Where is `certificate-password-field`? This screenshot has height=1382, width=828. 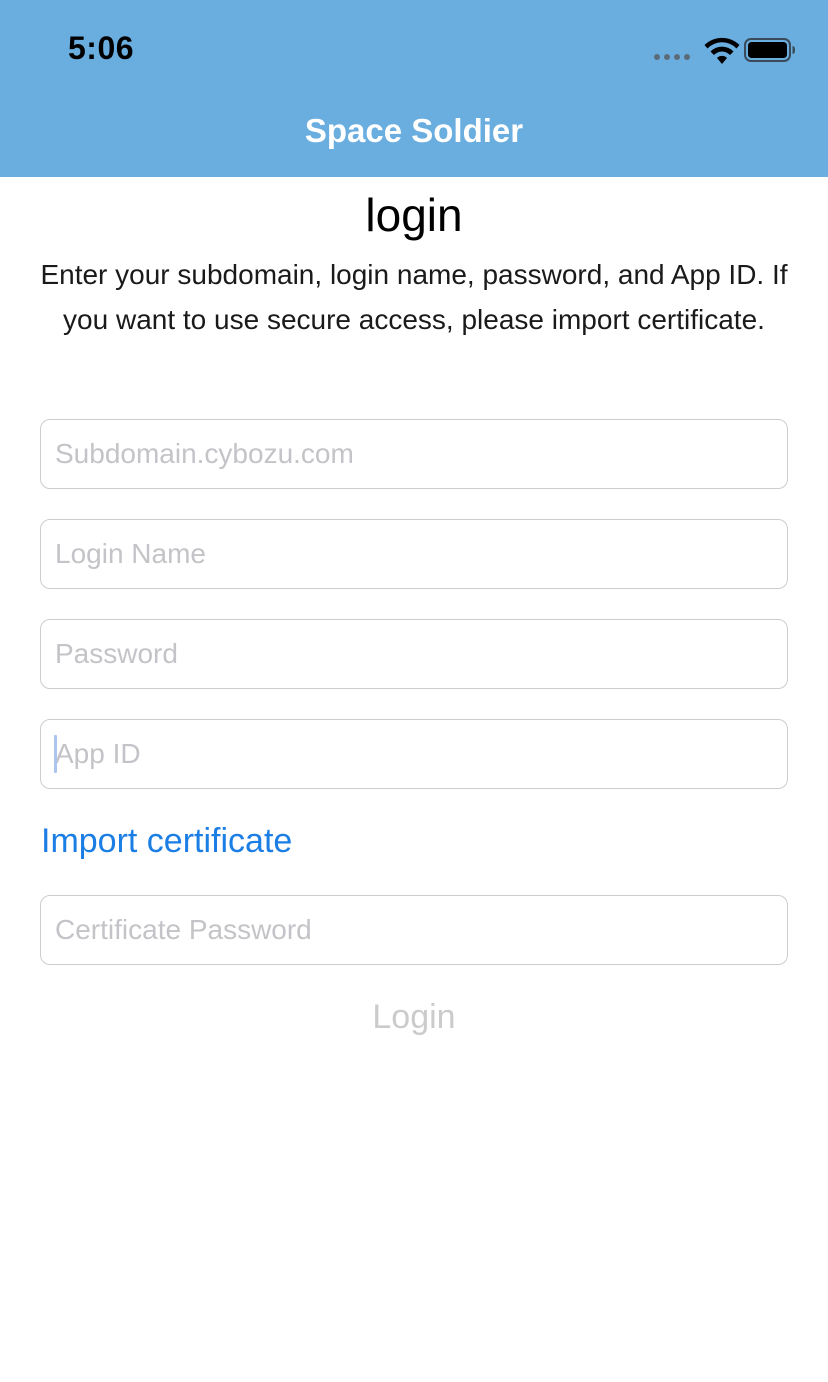
certificate-password-field is located at coordinates (414, 930).